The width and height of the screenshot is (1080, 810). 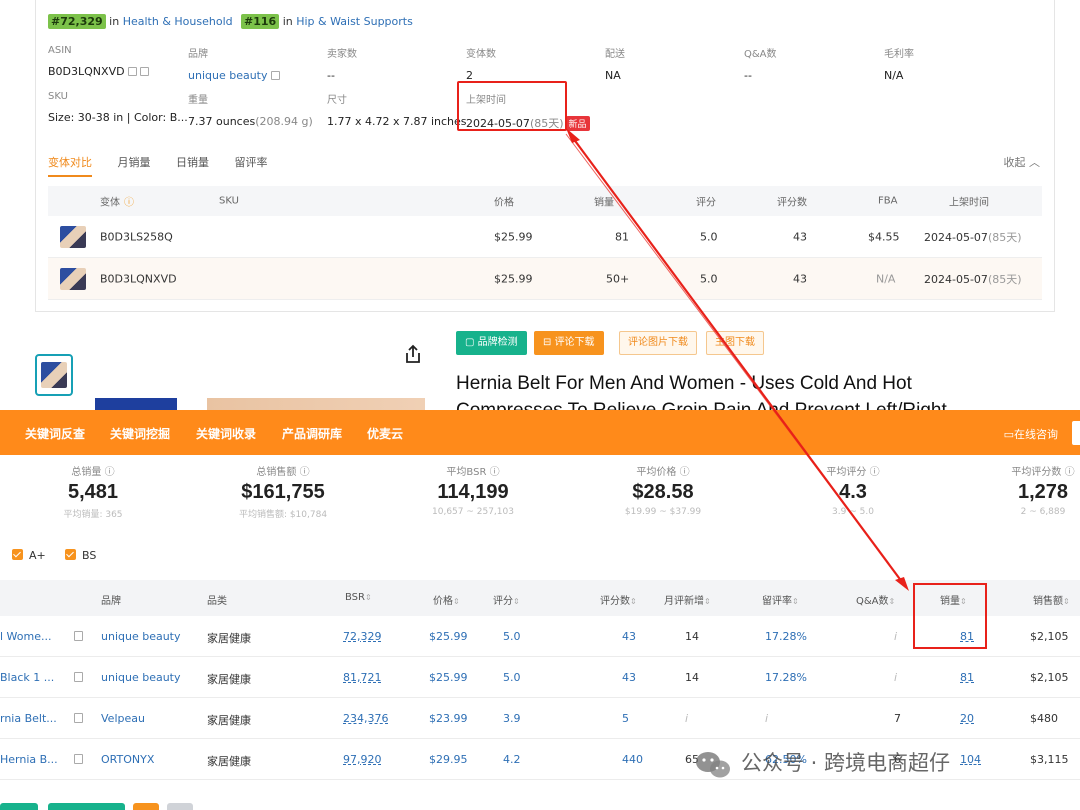 What do you see at coordinates (967, 718) in the screenshot?
I see `cell-sales: 20` at bounding box center [967, 718].